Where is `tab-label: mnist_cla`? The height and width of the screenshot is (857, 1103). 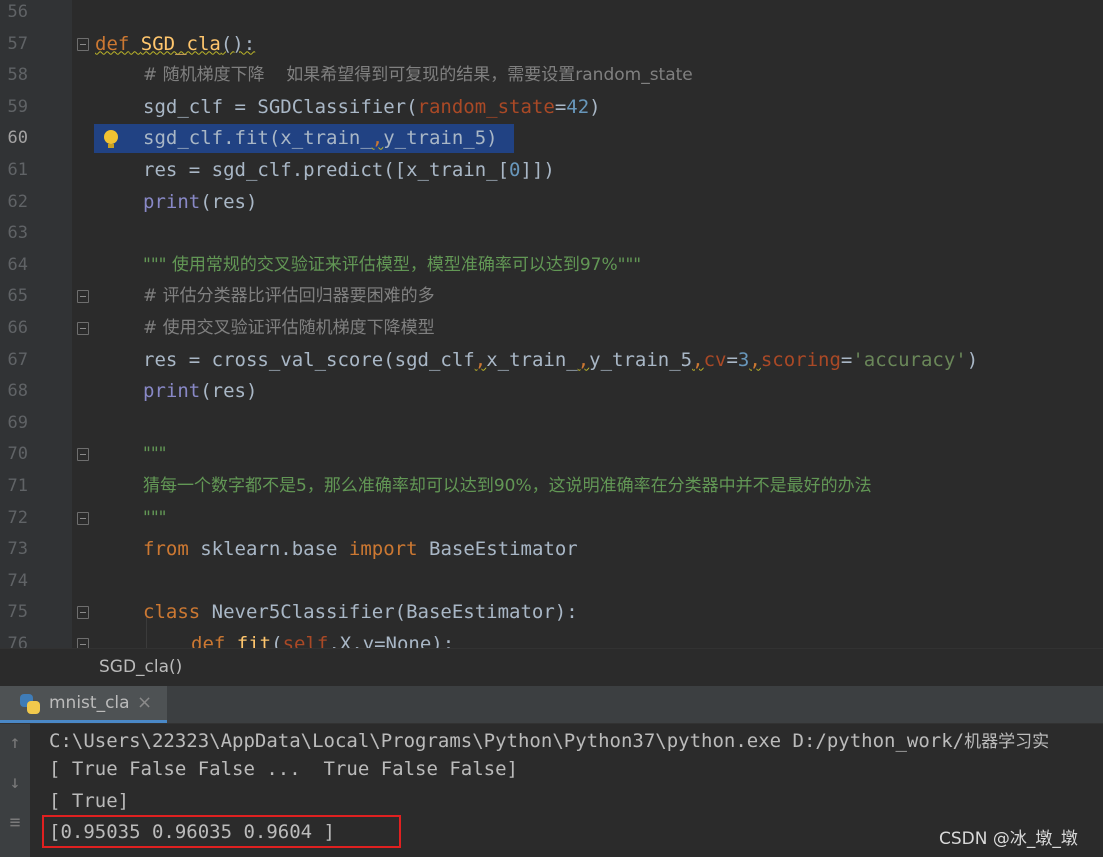
tab-label: mnist_cla is located at coordinates (89, 703).